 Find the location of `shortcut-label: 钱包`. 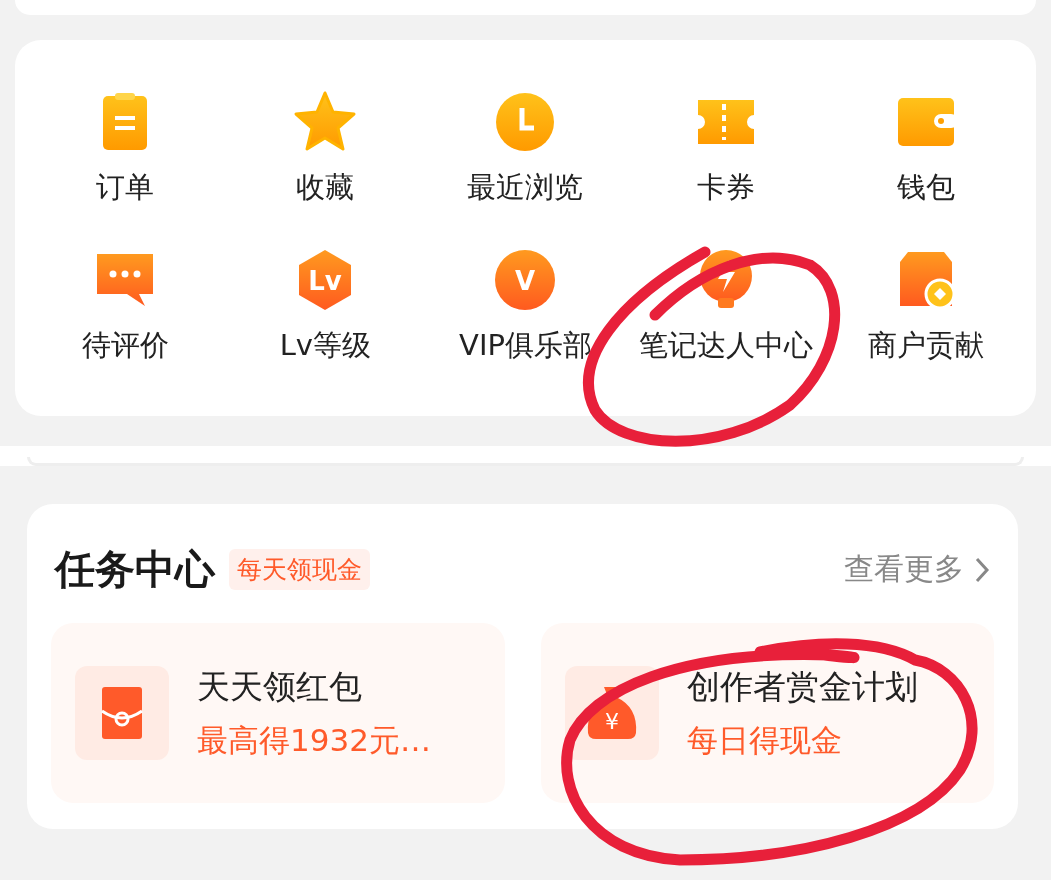

shortcut-label: 钱包 is located at coordinates (925, 188).